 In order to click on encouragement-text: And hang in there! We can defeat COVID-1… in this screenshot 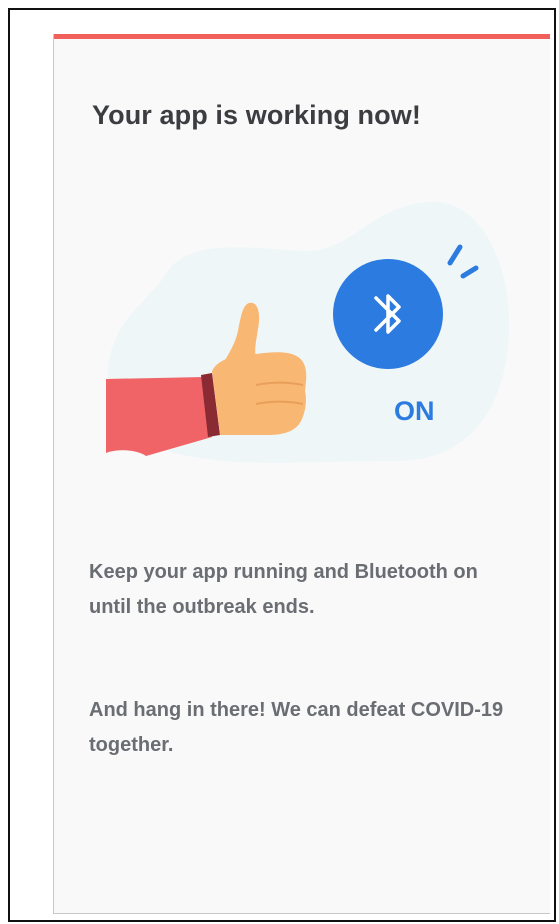, I will do `click(296, 727)`.